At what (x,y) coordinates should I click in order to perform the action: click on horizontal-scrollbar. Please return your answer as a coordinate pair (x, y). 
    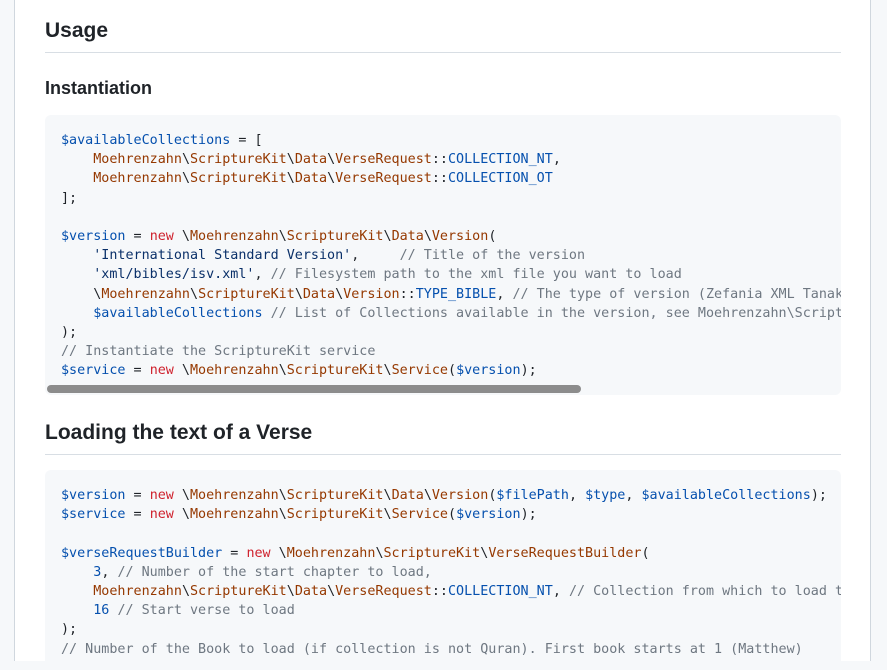
    Looking at the image, I should click on (314, 389).